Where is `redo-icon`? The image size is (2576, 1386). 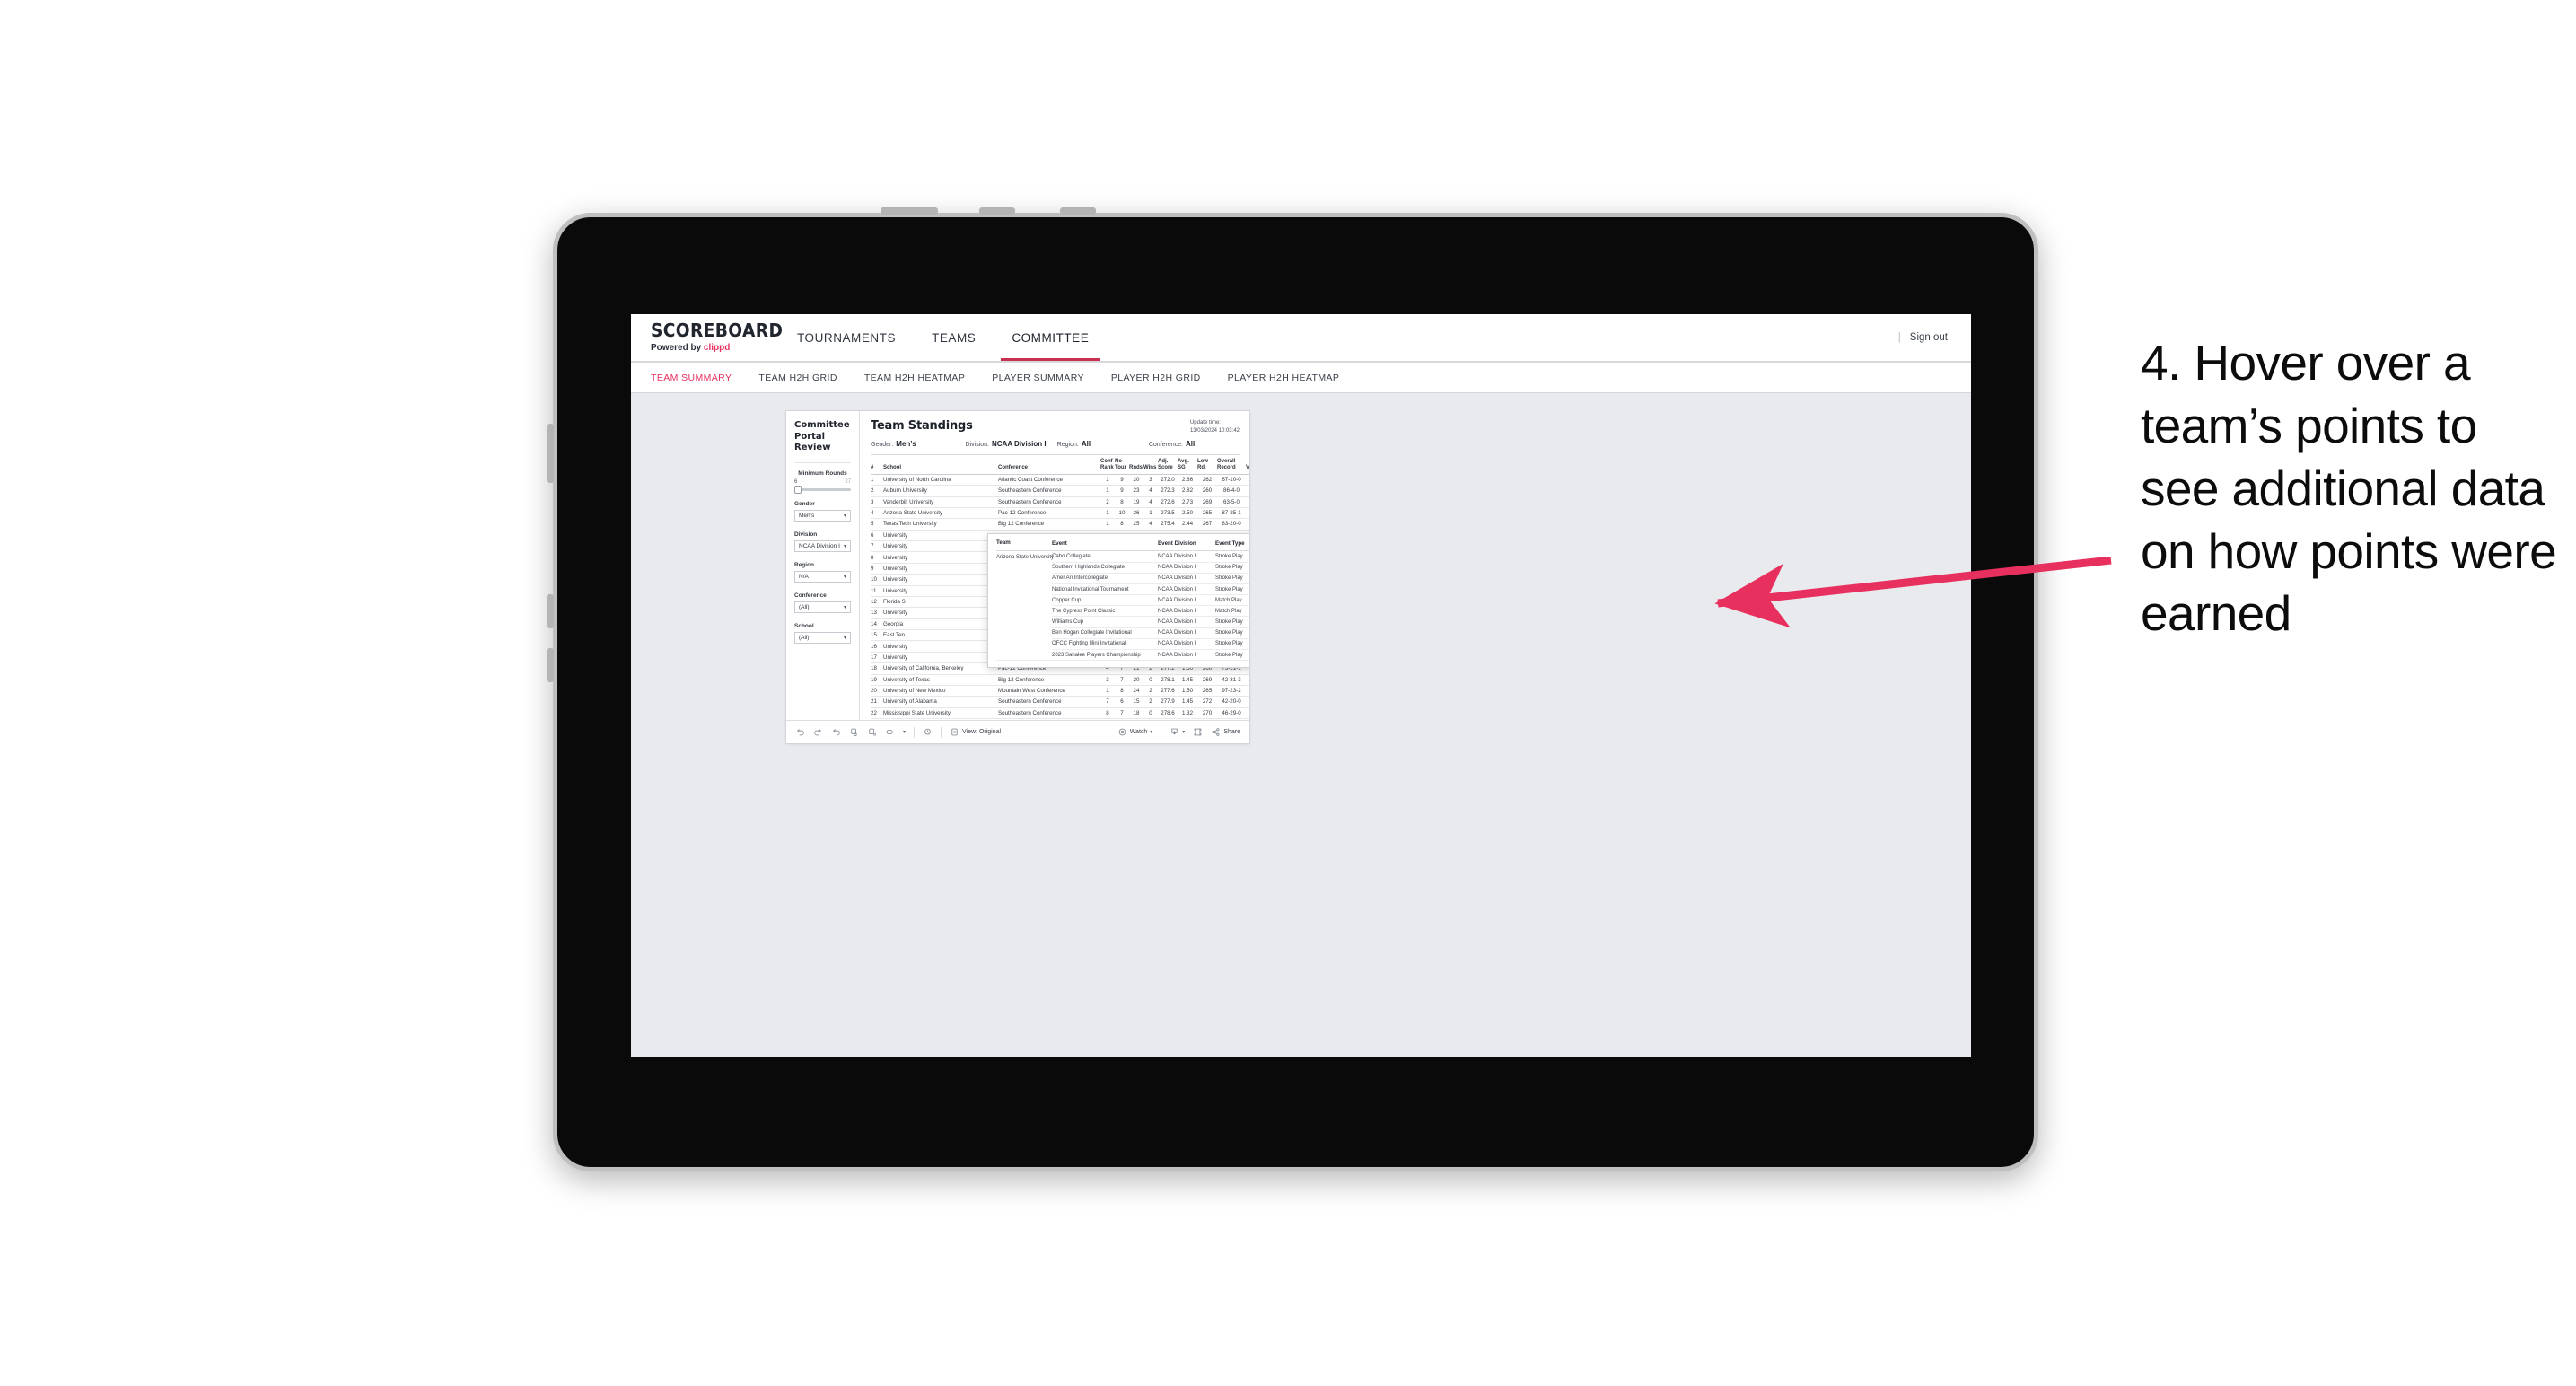
redo-icon is located at coordinates (818, 732).